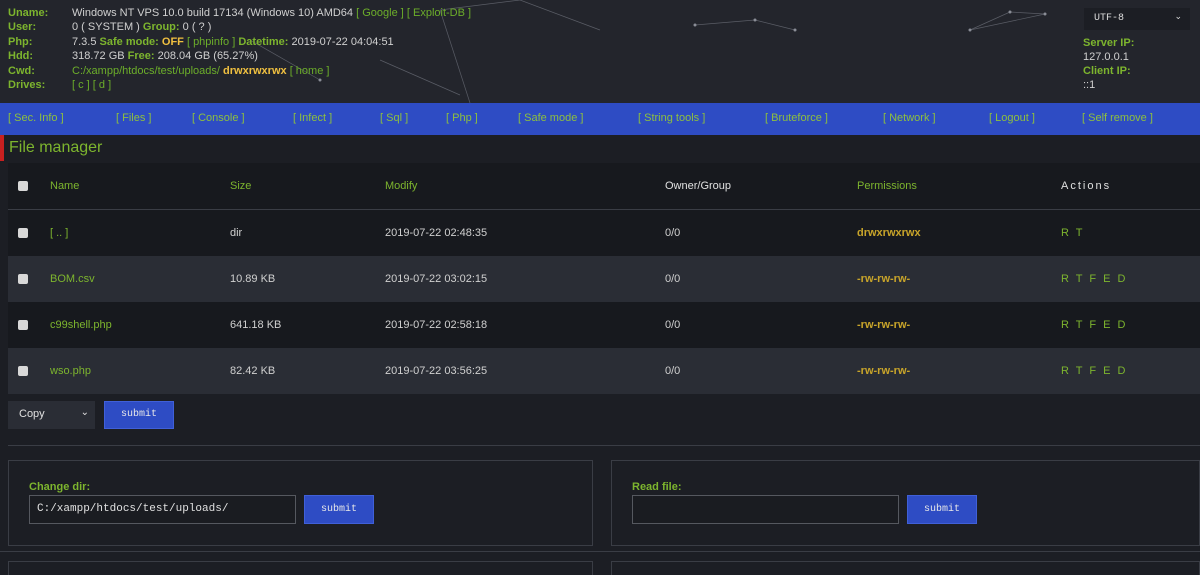 The image size is (1200, 575). I want to click on bulk-action-value: Copy, so click(32, 414).